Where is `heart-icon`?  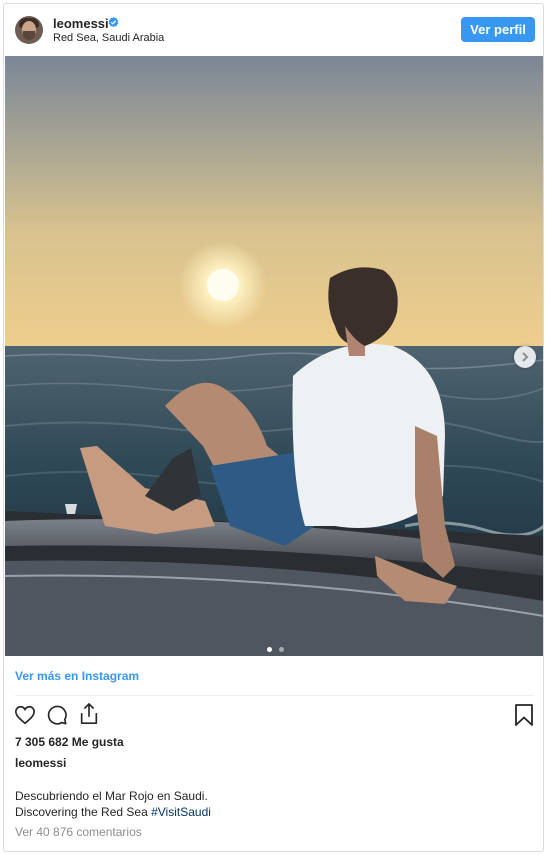
heart-icon is located at coordinates (25, 715).